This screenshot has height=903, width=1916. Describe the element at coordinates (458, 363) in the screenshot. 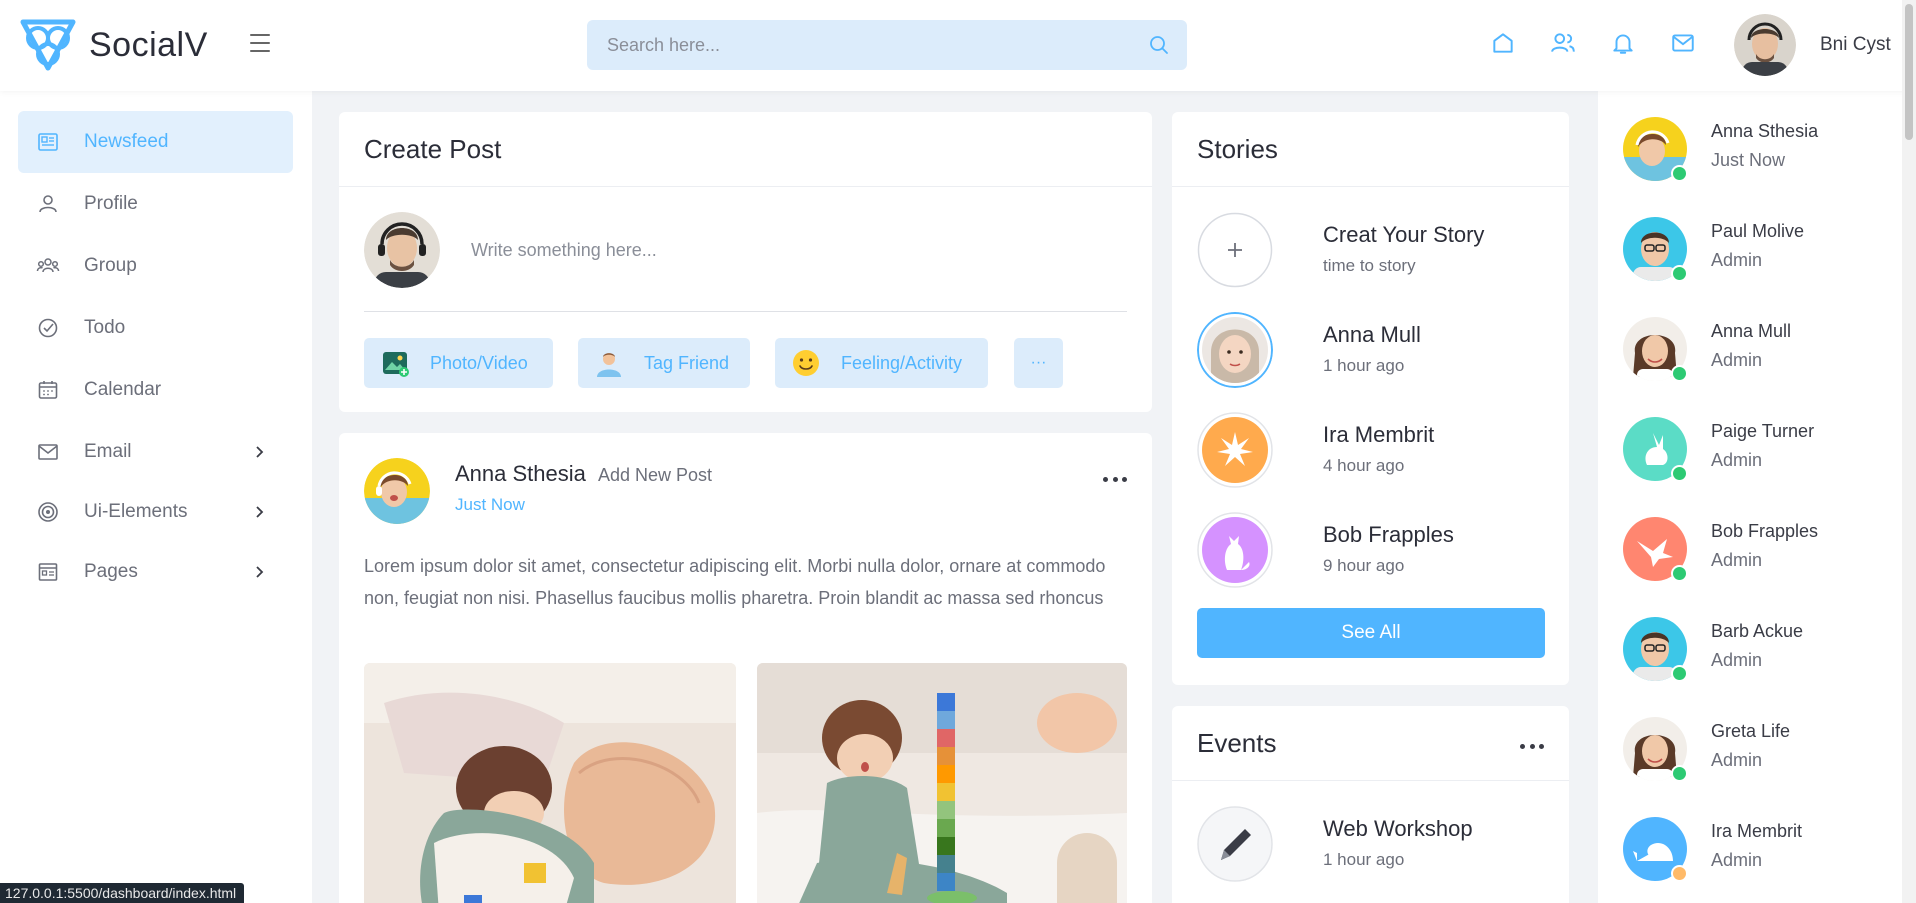

I see `photo-video-button: Photo/Video` at that location.